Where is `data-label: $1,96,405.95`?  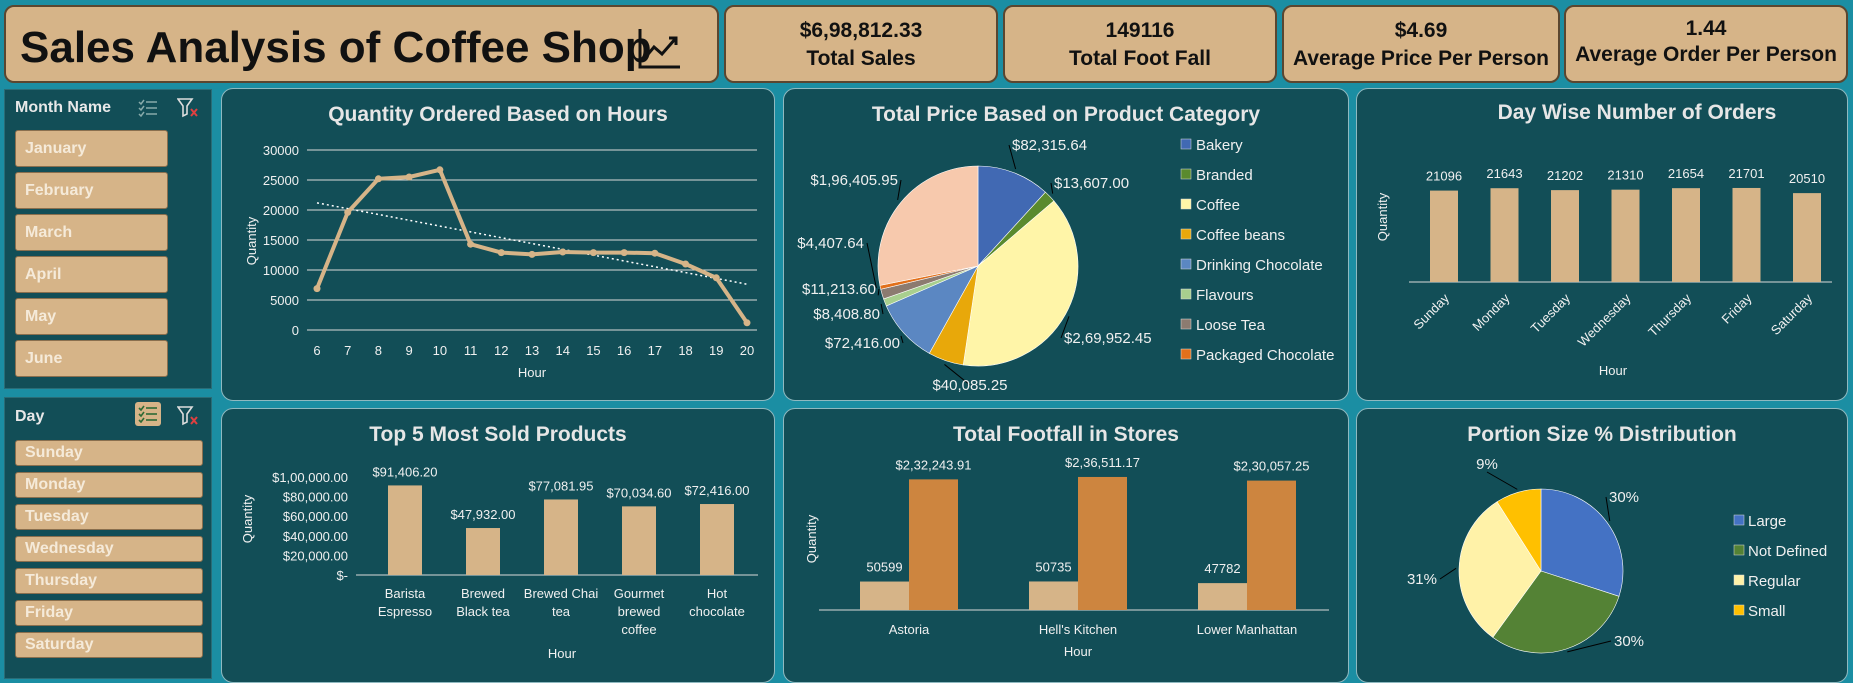 data-label: $1,96,405.95 is located at coordinates (854, 180).